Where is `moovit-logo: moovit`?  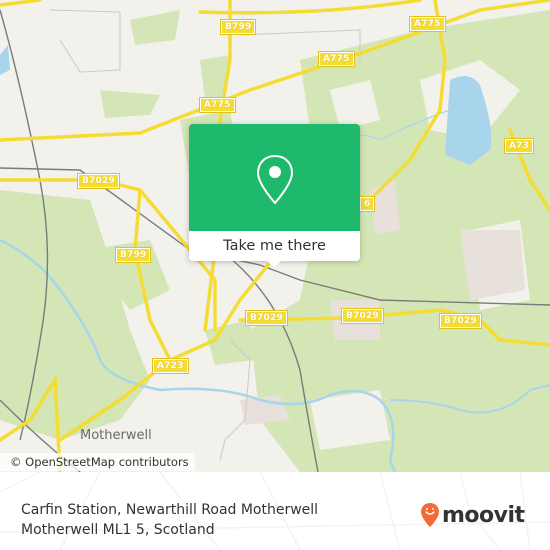 moovit-logo: moovit is located at coordinates (472, 515).